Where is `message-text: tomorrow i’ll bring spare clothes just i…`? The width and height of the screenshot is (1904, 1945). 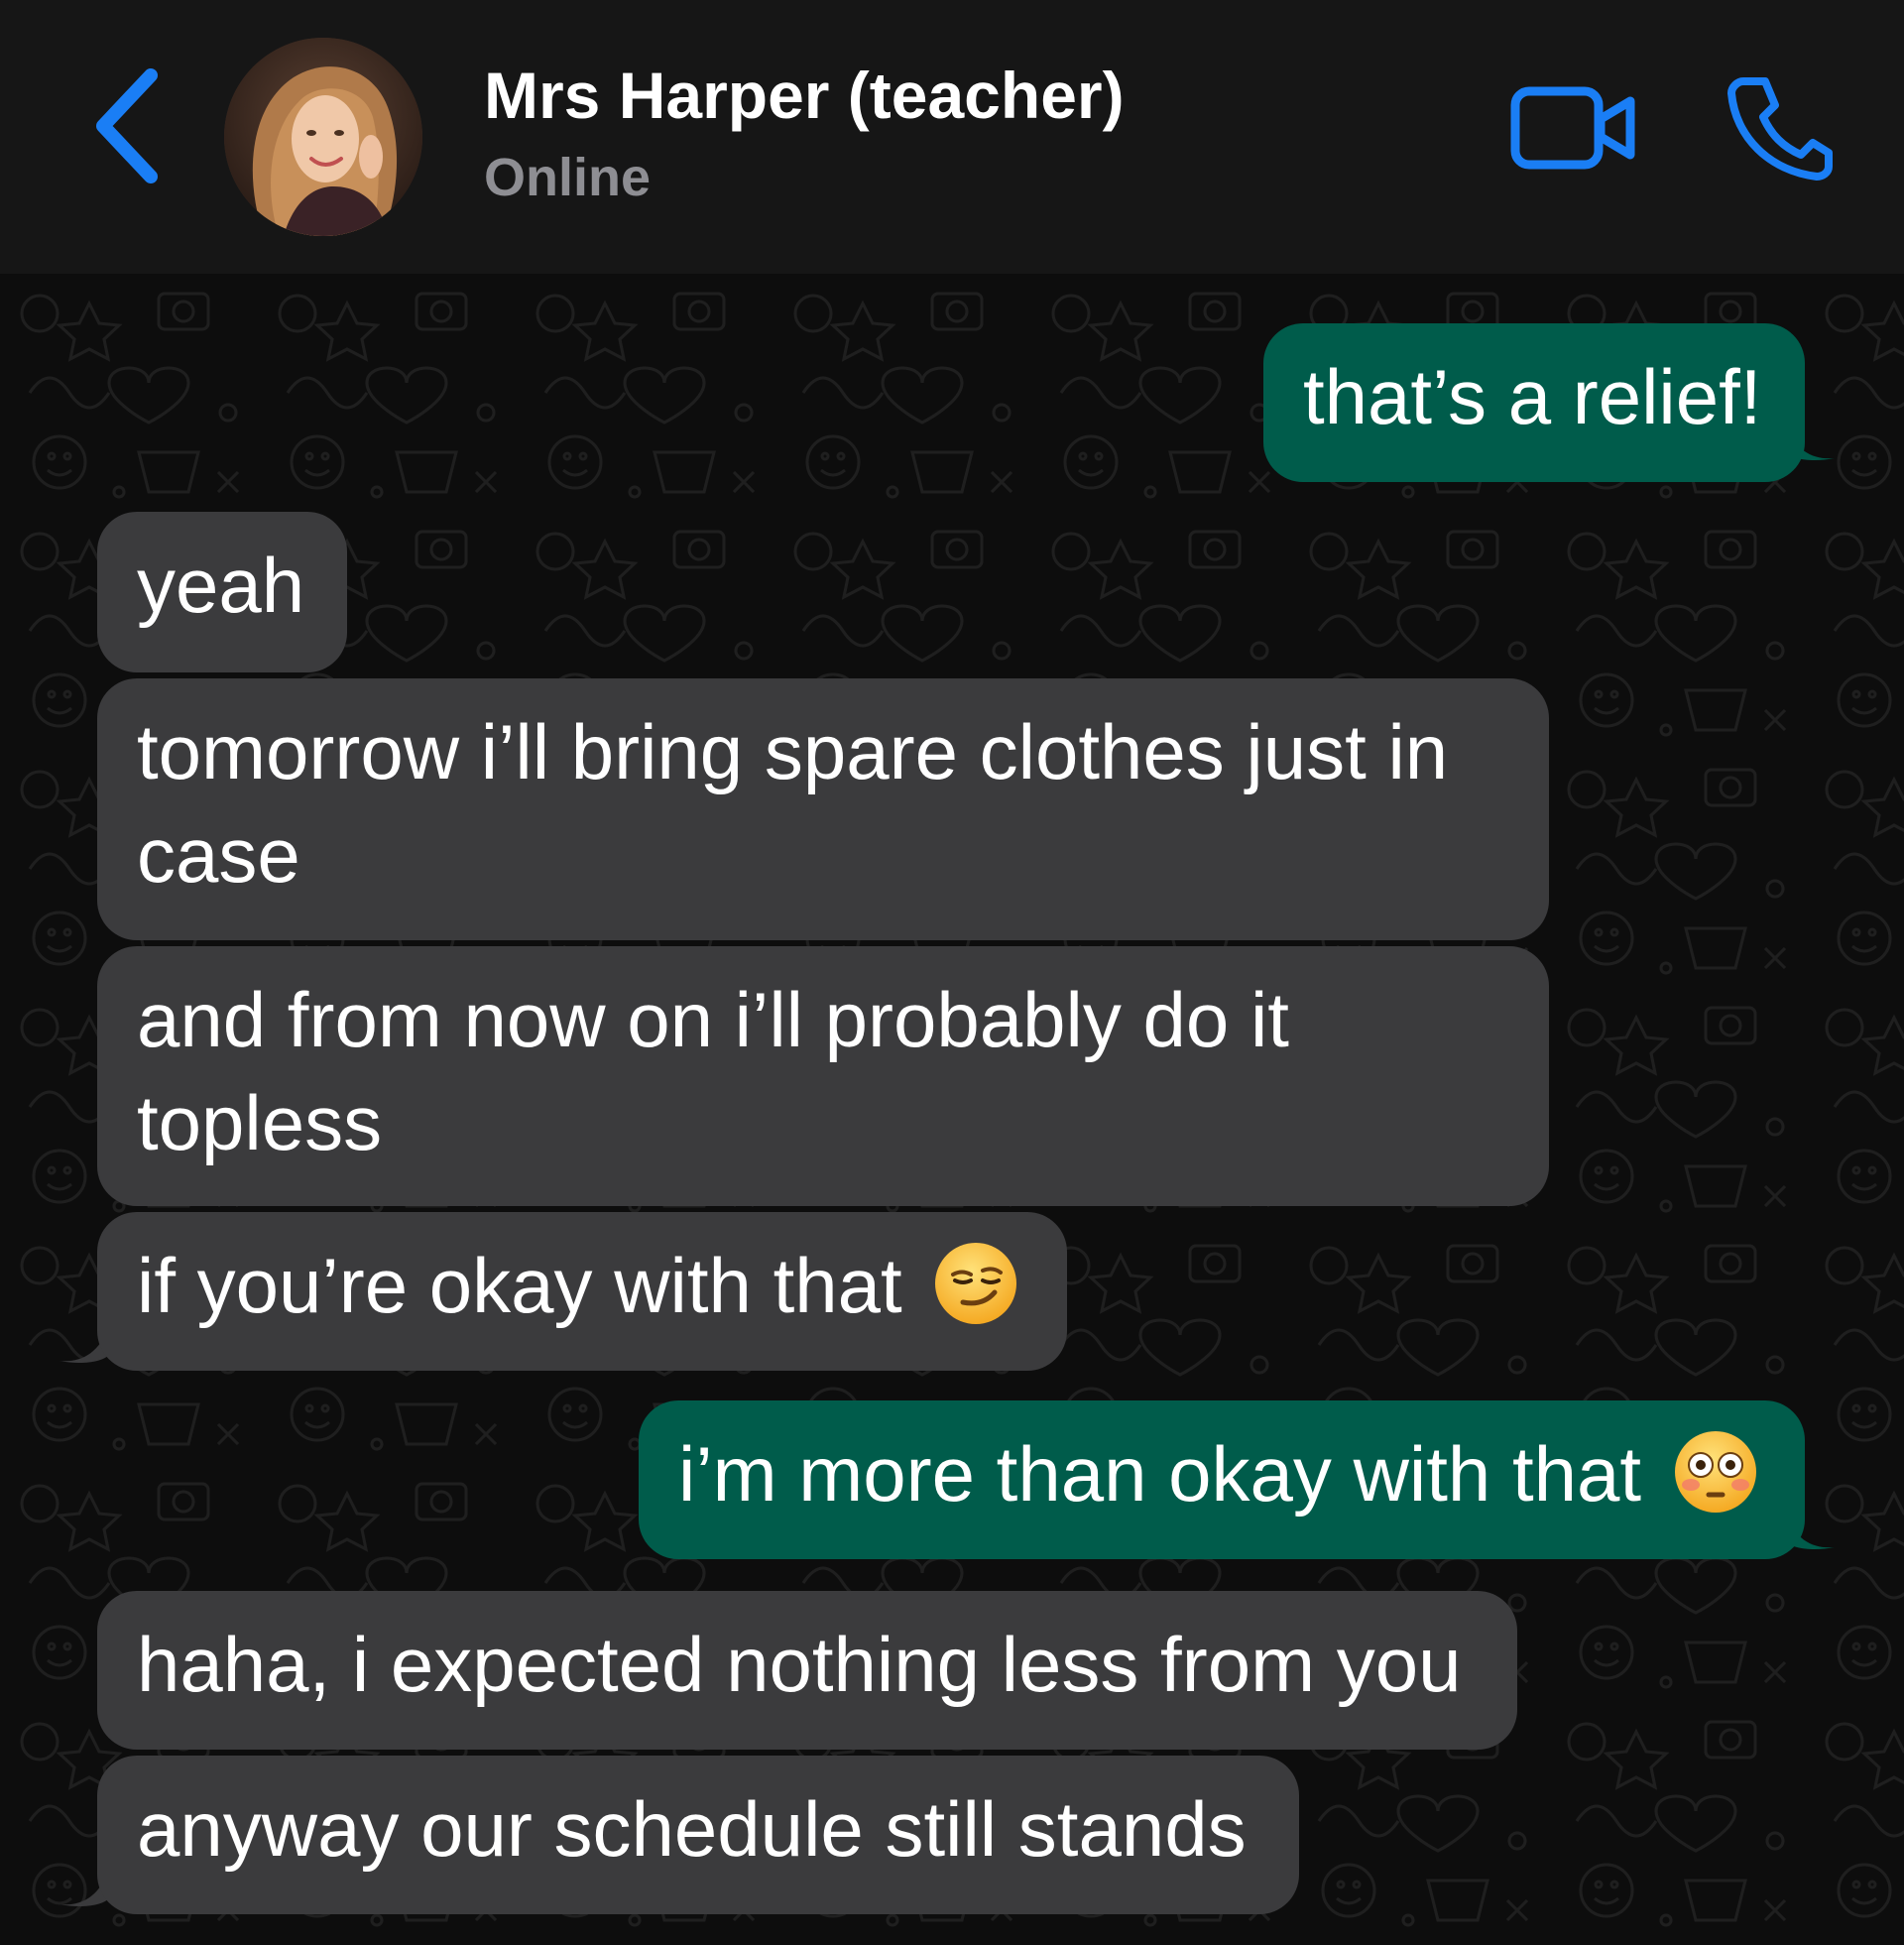
message-text: tomorrow i’ll bring spare clothes just i… is located at coordinates (793, 804).